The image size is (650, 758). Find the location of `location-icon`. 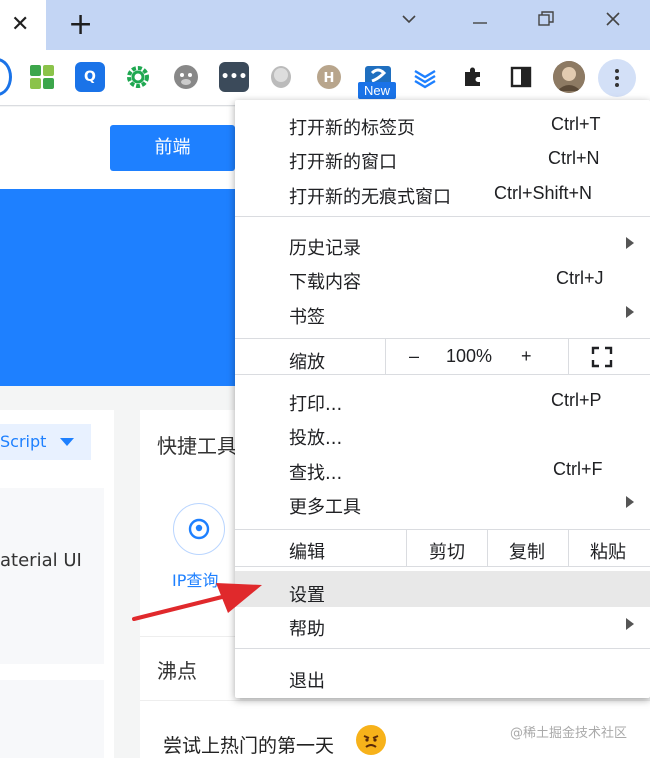

location-icon is located at coordinates (199, 529).